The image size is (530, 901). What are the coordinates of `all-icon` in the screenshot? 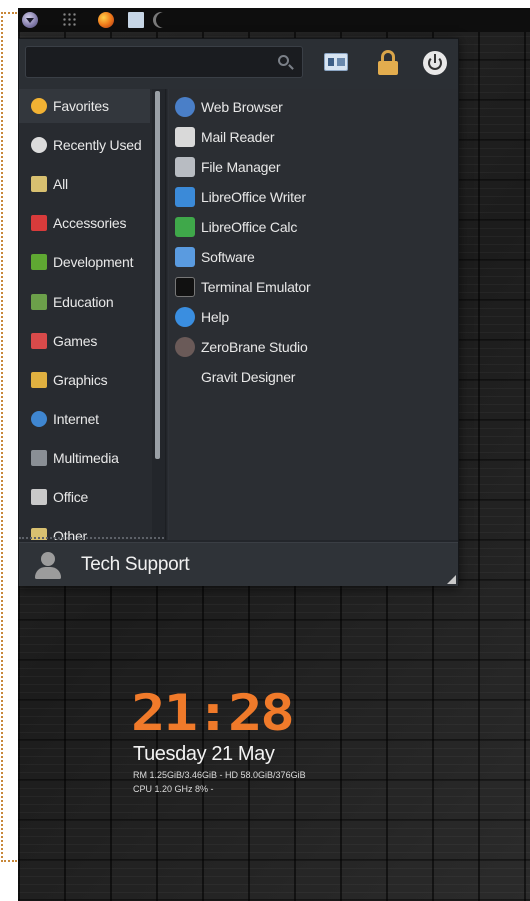 It's located at (39, 184).